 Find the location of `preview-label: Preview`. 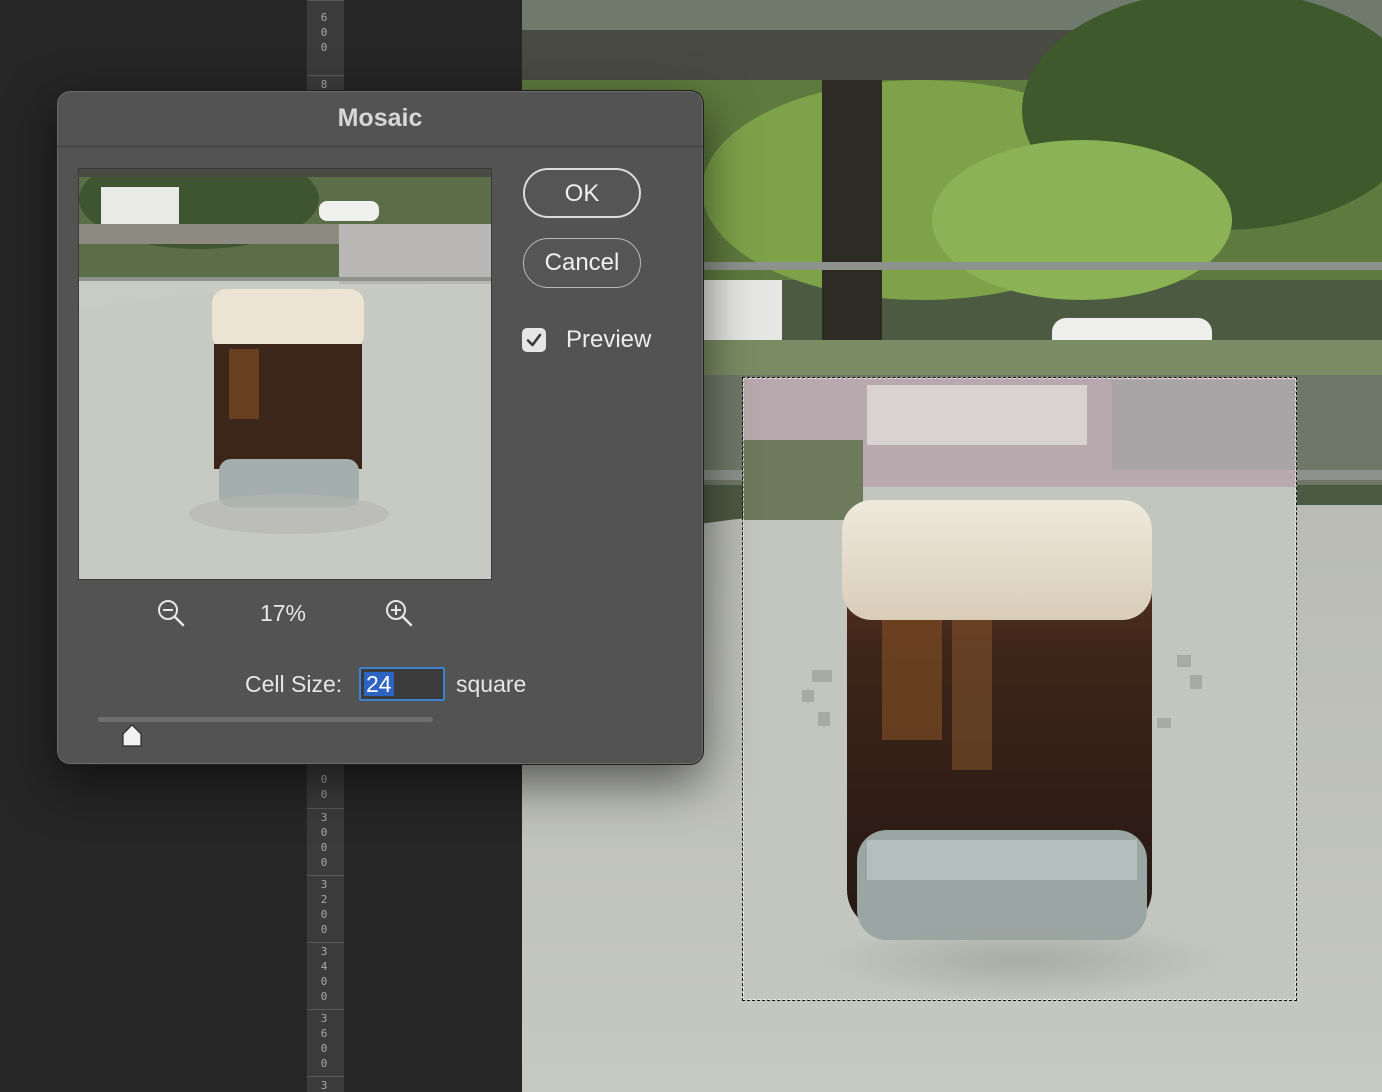

preview-label: Preview is located at coordinates (608, 340).